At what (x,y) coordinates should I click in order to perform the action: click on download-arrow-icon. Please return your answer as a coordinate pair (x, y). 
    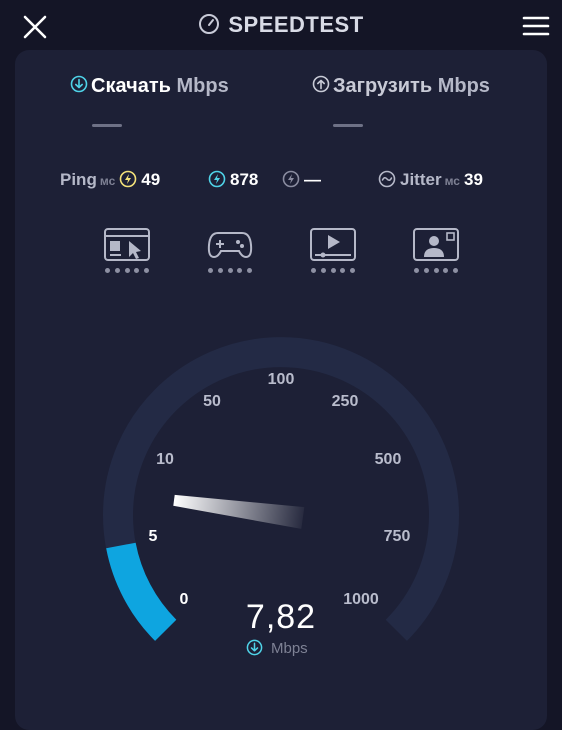
    Looking at the image, I should click on (254, 647).